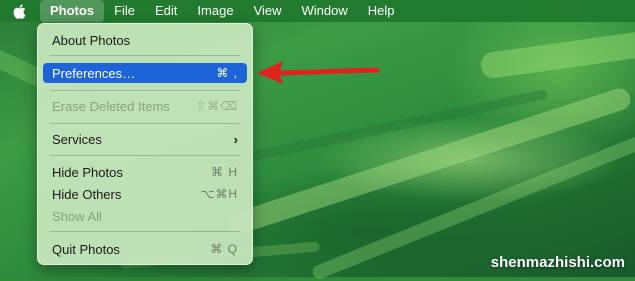 This screenshot has width=635, height=281. What do you see at coordinates (19, 11) in the screenshot?
I see `apple-logo-icon` at bounding box center [19, 11].